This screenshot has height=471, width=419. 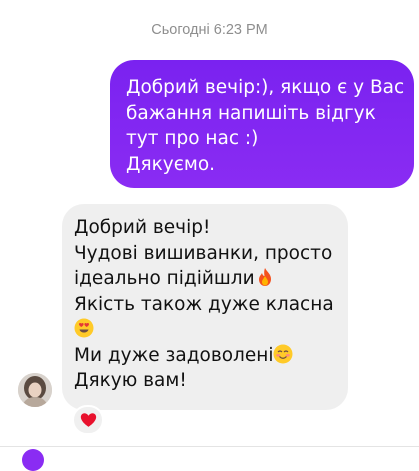 What do you see at coordinates (251, 113) in the screenshot?
I see `message-line: бажання напишіть відгук` at bounding box center [251, 113].